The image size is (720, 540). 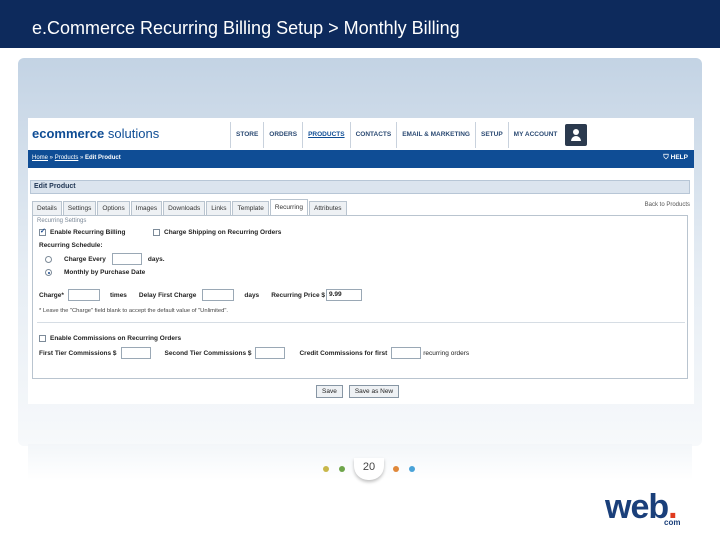 What do you see at coordinates (103, 158) in the screenshot?
I see `breadcrumb-current: Edit Product` at bounding box center [103, 158].